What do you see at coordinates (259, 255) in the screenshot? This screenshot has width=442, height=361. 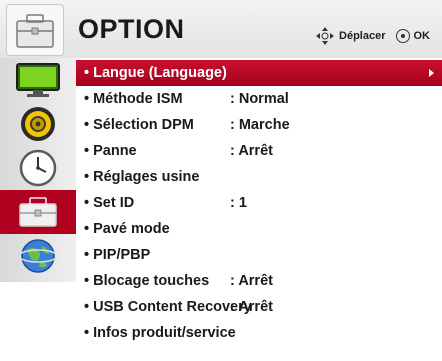 I see `menu-item-pip-pbp: • PIP/PBP` at bounding box center [259, 255].